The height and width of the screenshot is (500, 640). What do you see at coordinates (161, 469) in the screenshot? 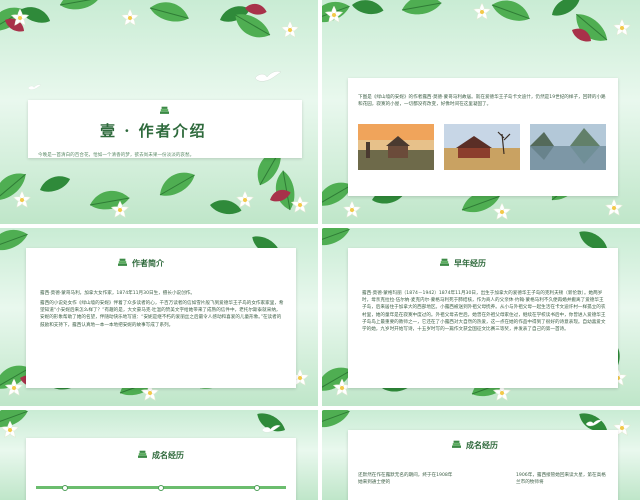
I see `success-timeline-card: 成名经历` at bounding box center [161, 469].